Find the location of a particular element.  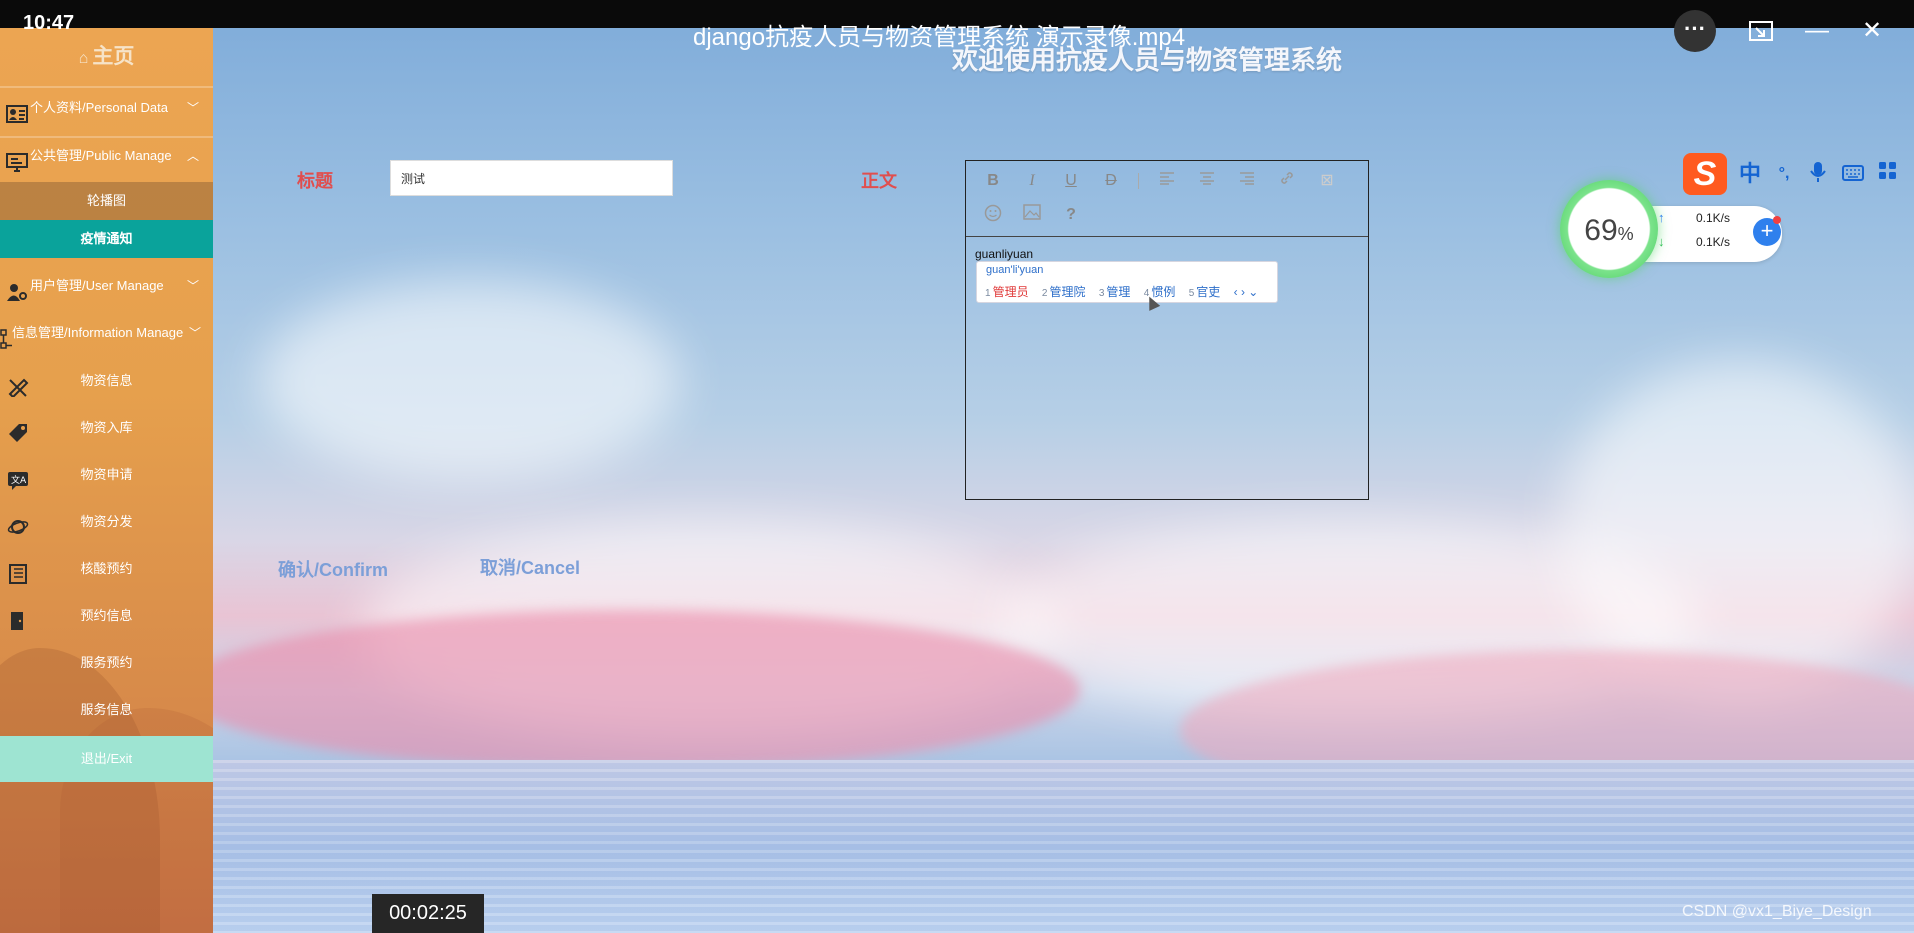

home-link: ⌂ 主页 is located at coordinates (106, 57).